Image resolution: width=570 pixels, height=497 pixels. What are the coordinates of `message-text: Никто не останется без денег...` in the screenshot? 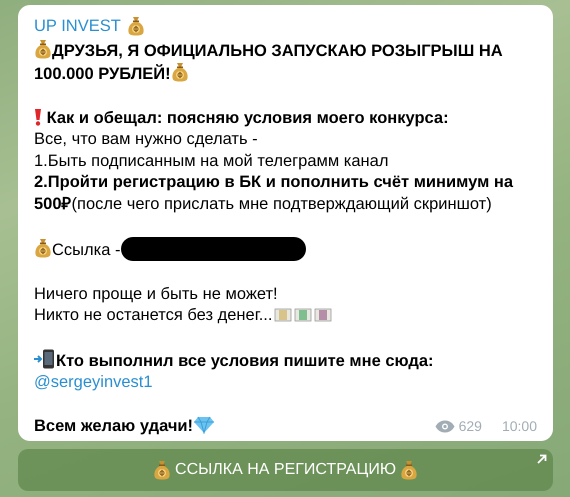 It's located at (153, 315).